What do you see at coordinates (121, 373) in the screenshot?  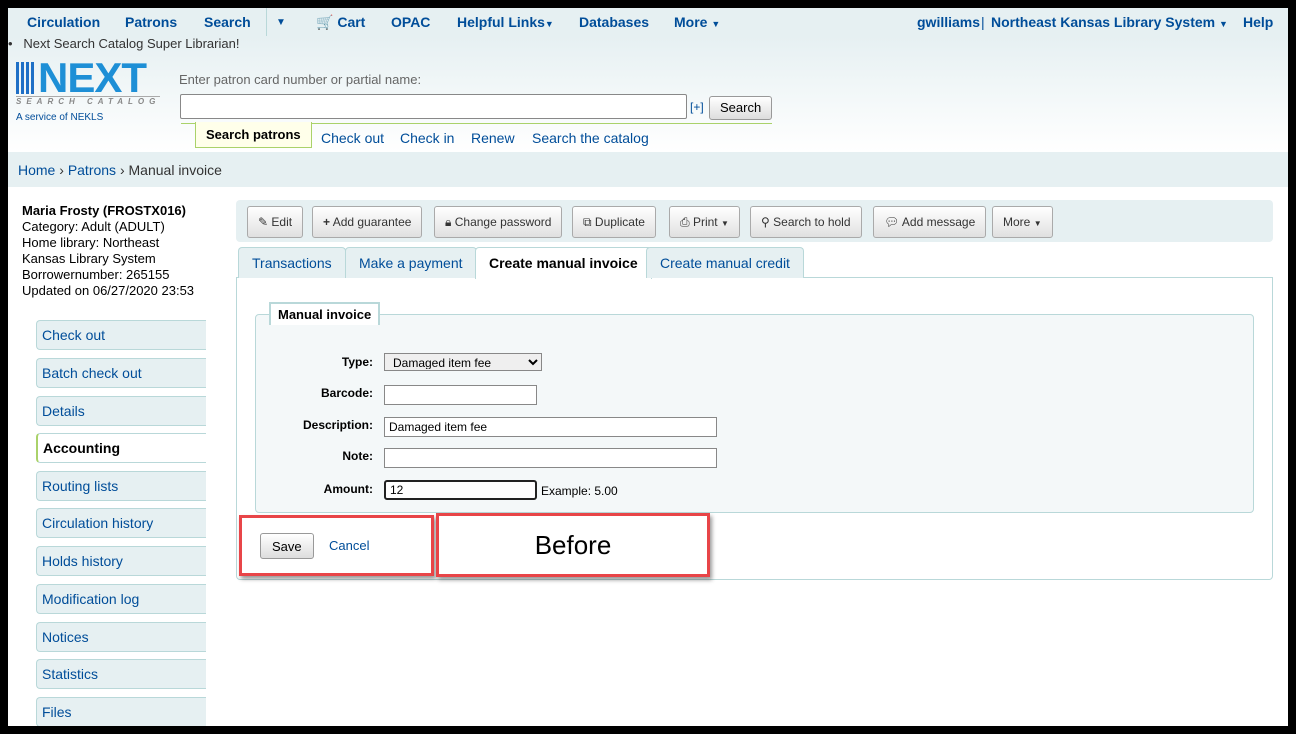 I see `sidebar-item-batch-check-out: Batch check out` at bounding box center [121, 373].